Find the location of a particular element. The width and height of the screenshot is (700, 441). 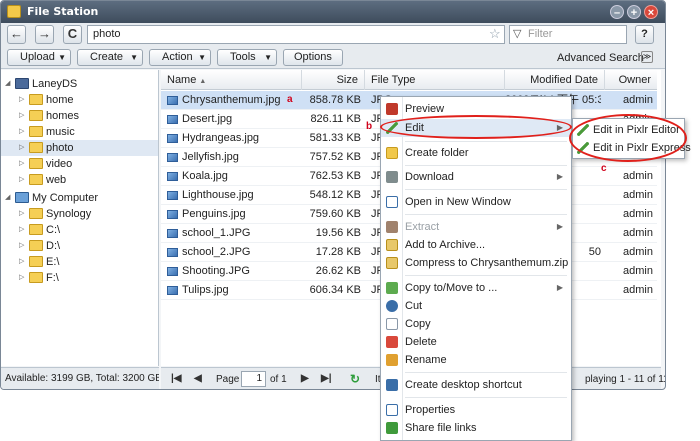

annotation-b: b is located at coordinates (369, 126).